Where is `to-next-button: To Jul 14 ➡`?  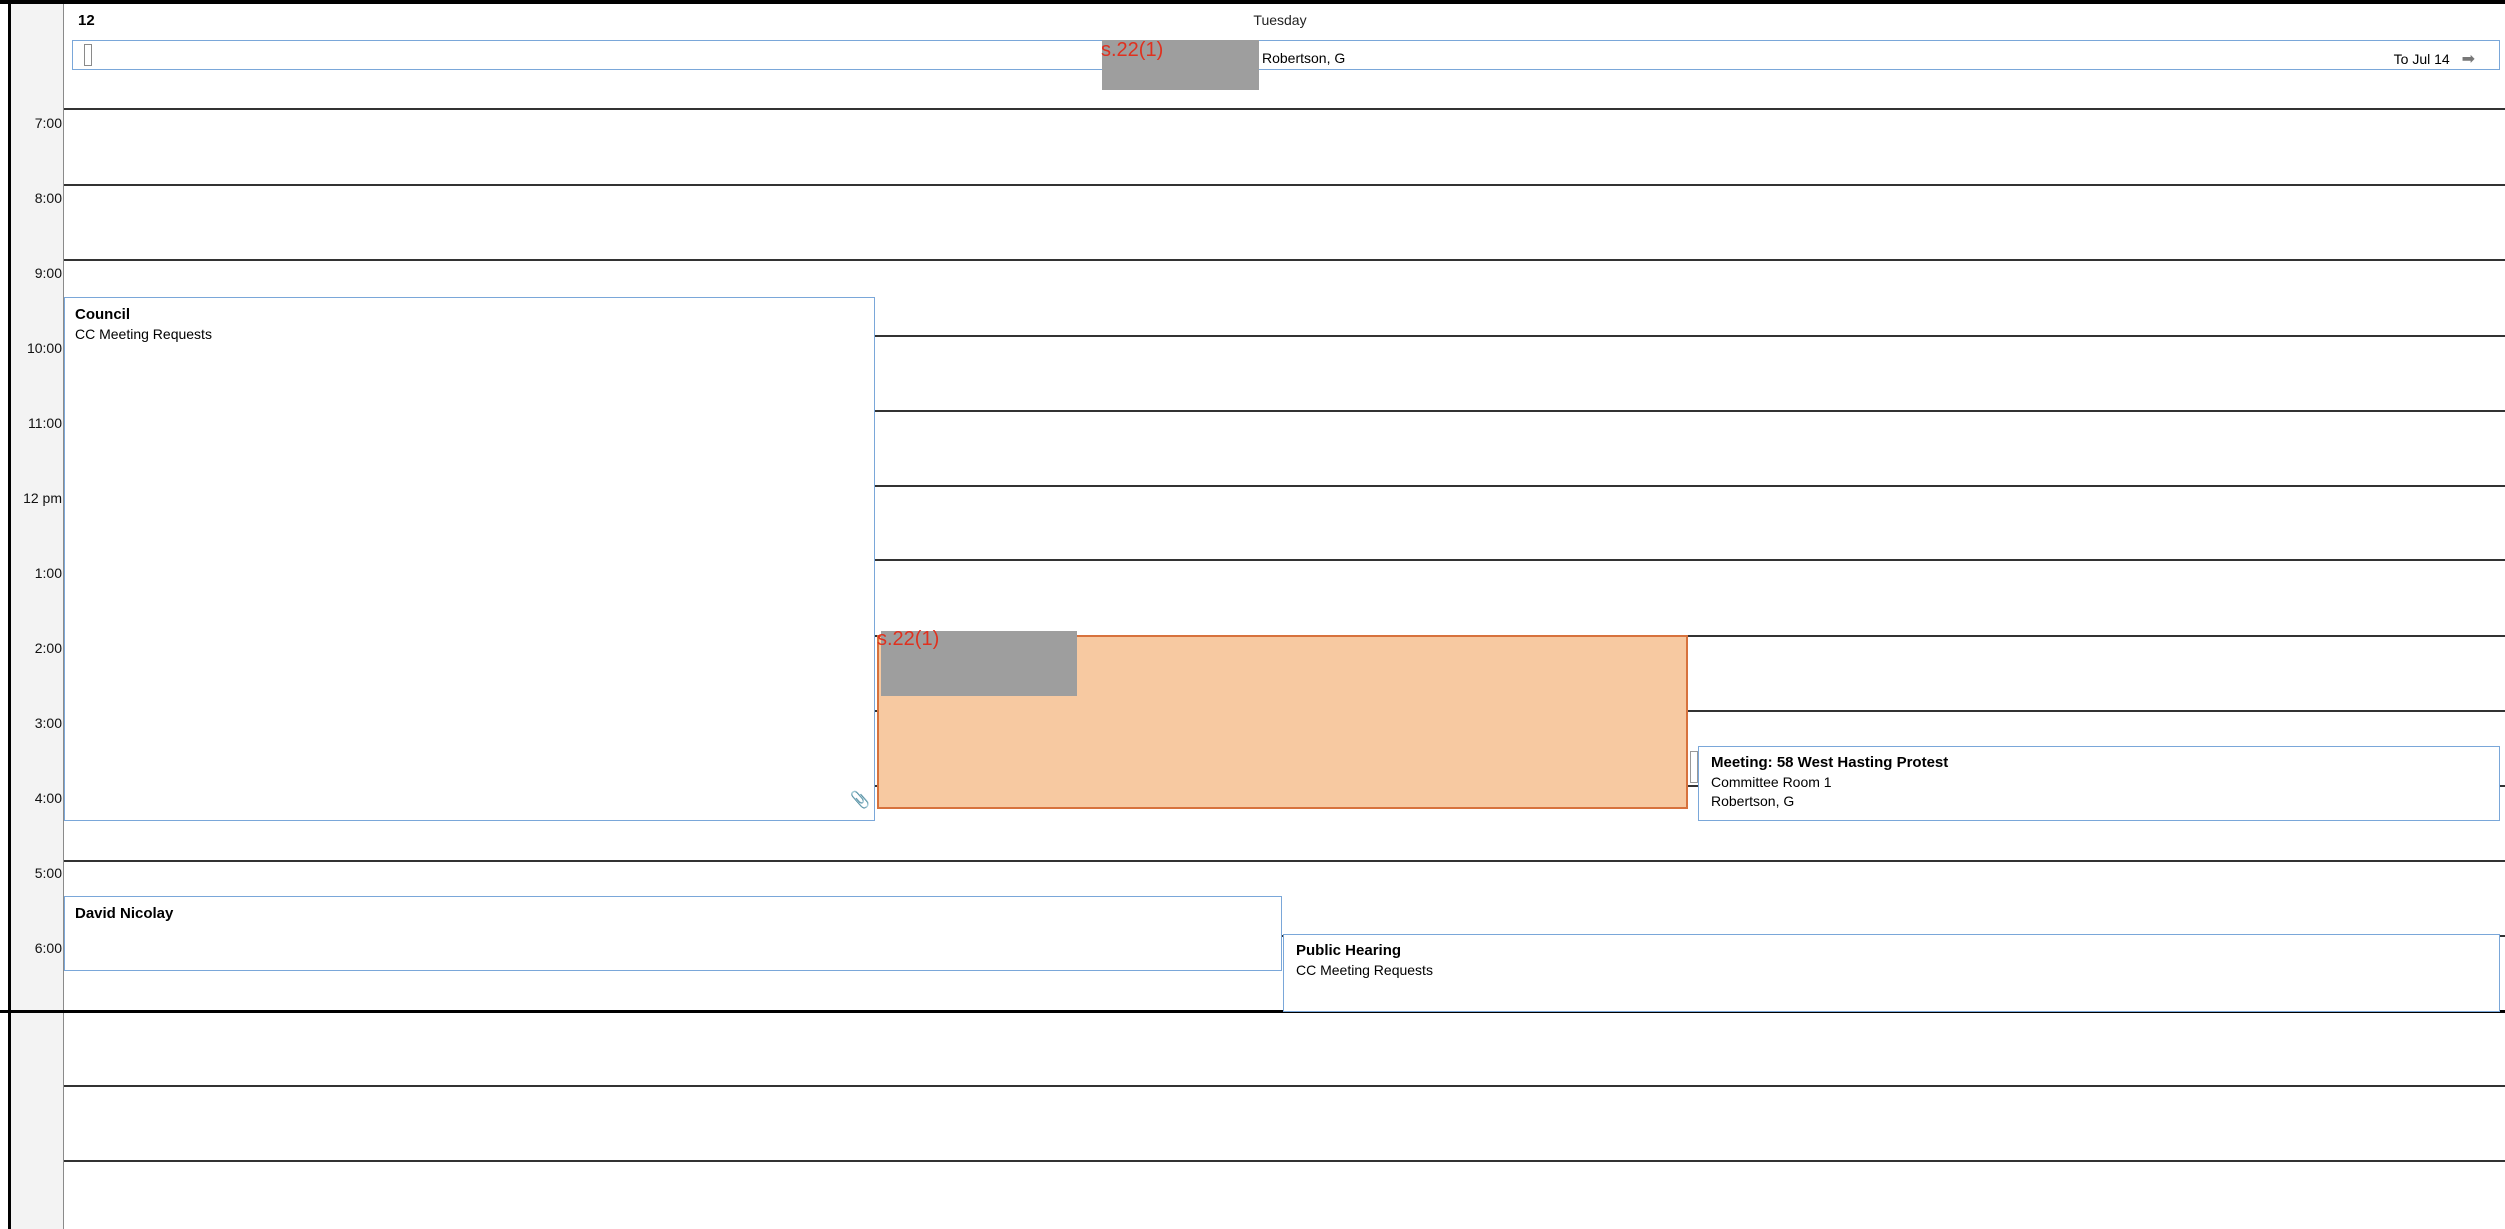
to-next-button: To Jul 14 ➡ is located at coordinates (2434, 59).